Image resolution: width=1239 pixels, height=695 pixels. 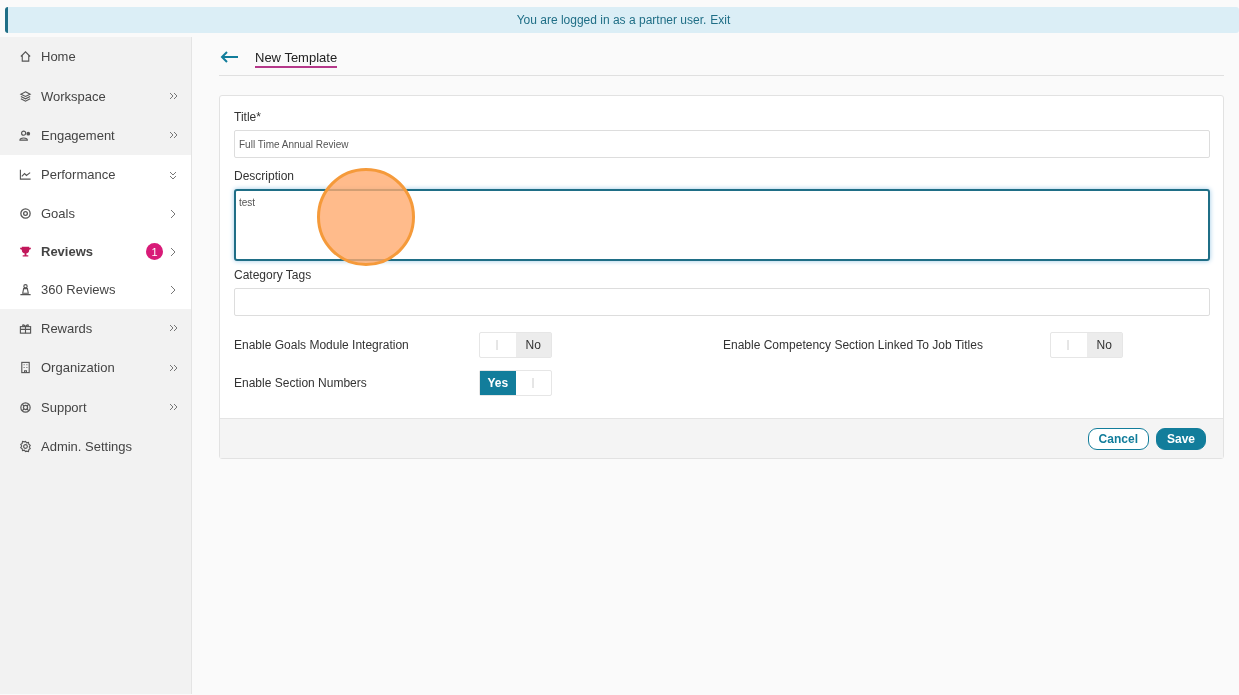 What do you see at coordinates (25, 328) in the screenshot?
I see `gift-icon` at bounding box center [25, 328].